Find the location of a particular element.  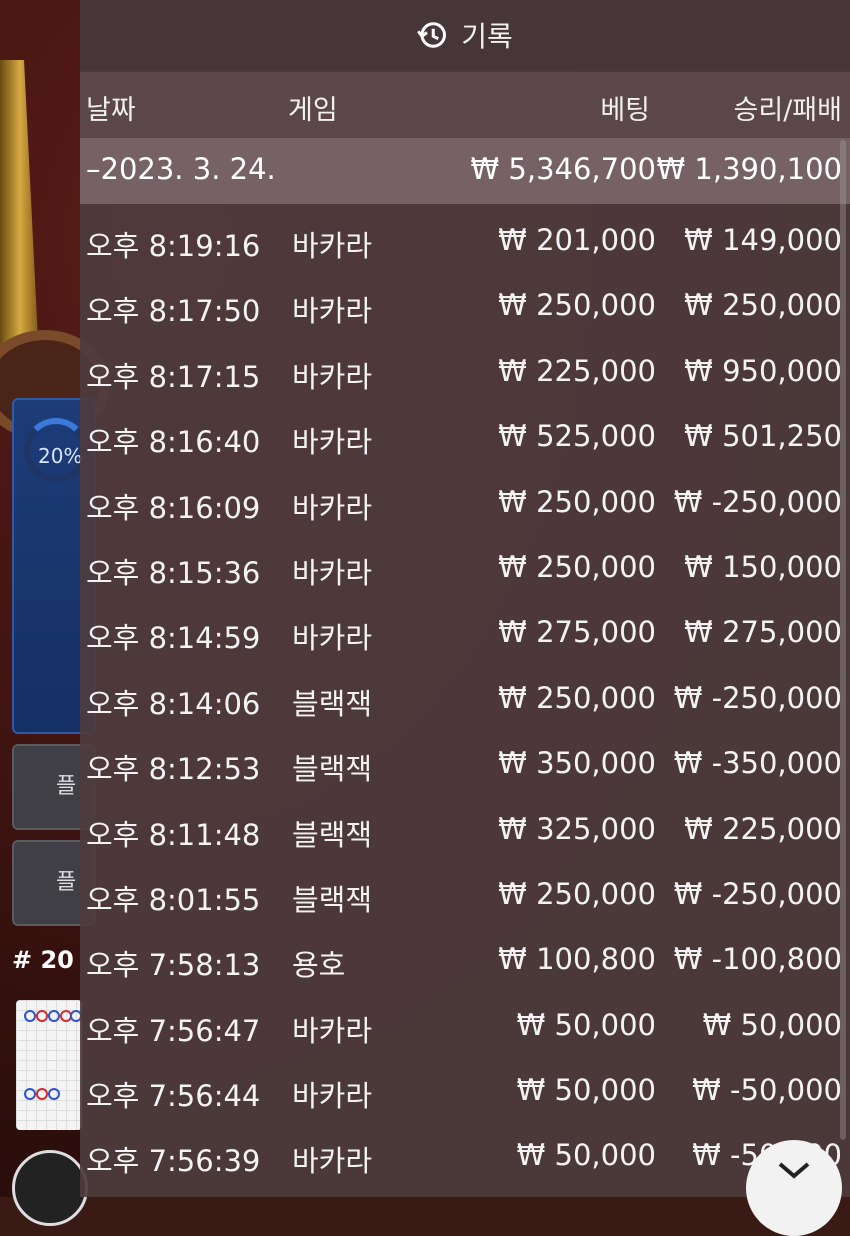

summary-result: ₩ 1,390,100 is located at coordinates (749, 169).